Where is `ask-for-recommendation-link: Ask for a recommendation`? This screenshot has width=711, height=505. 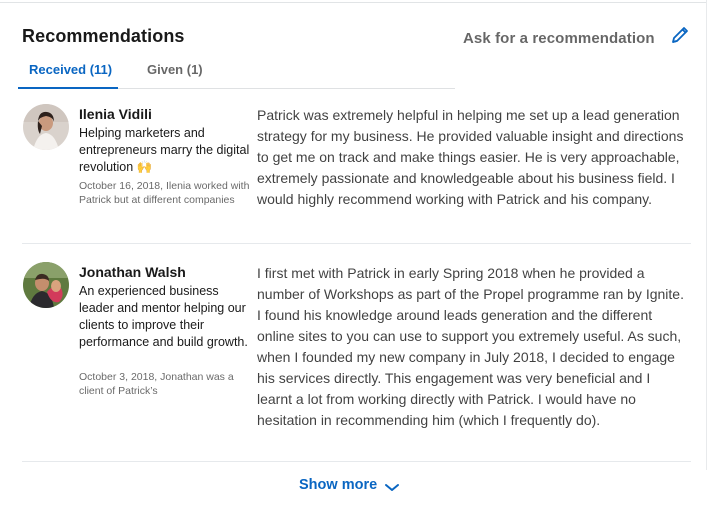
ask-for-recommendation-link: Ask for a recommendation is located at coordinates (559, 38).